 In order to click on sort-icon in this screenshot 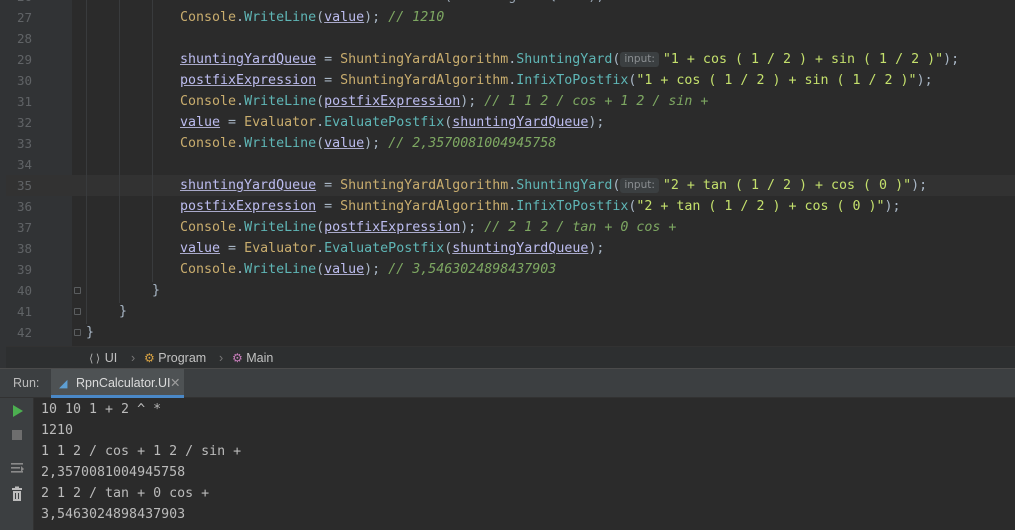, I will do `click(17, 468)`.